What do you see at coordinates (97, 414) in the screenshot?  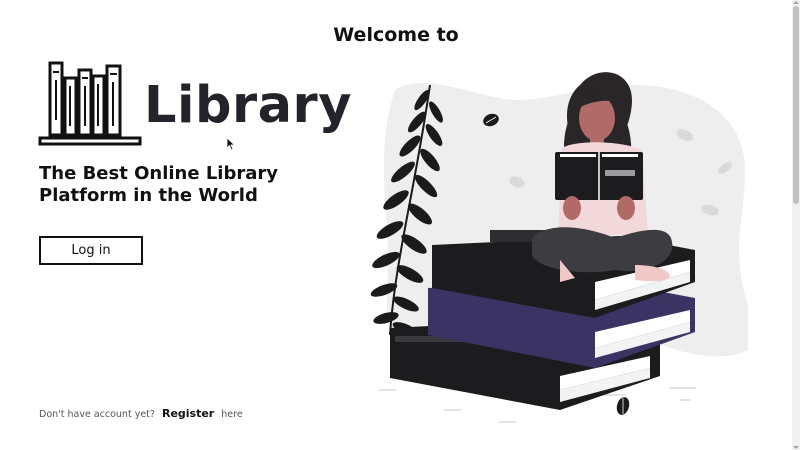 I see `register-prefix: Don't have account yet?` at bounding box center [97, 414].